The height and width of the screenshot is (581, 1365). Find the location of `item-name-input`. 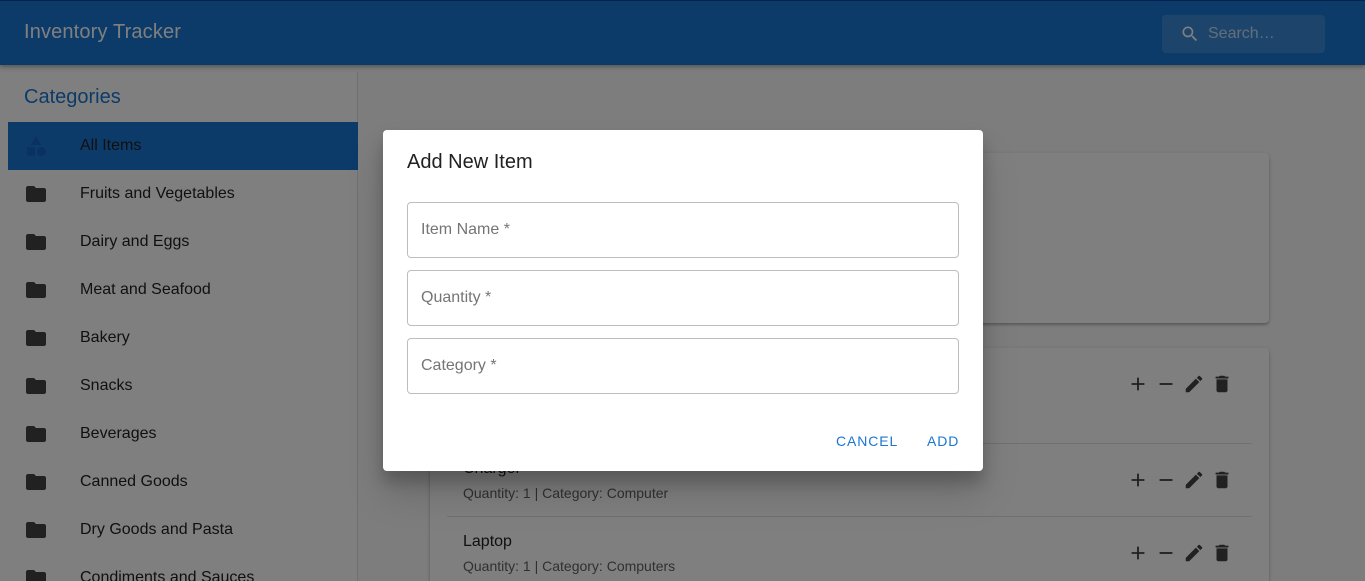

item-name-input is located at coordinates (683, 230).